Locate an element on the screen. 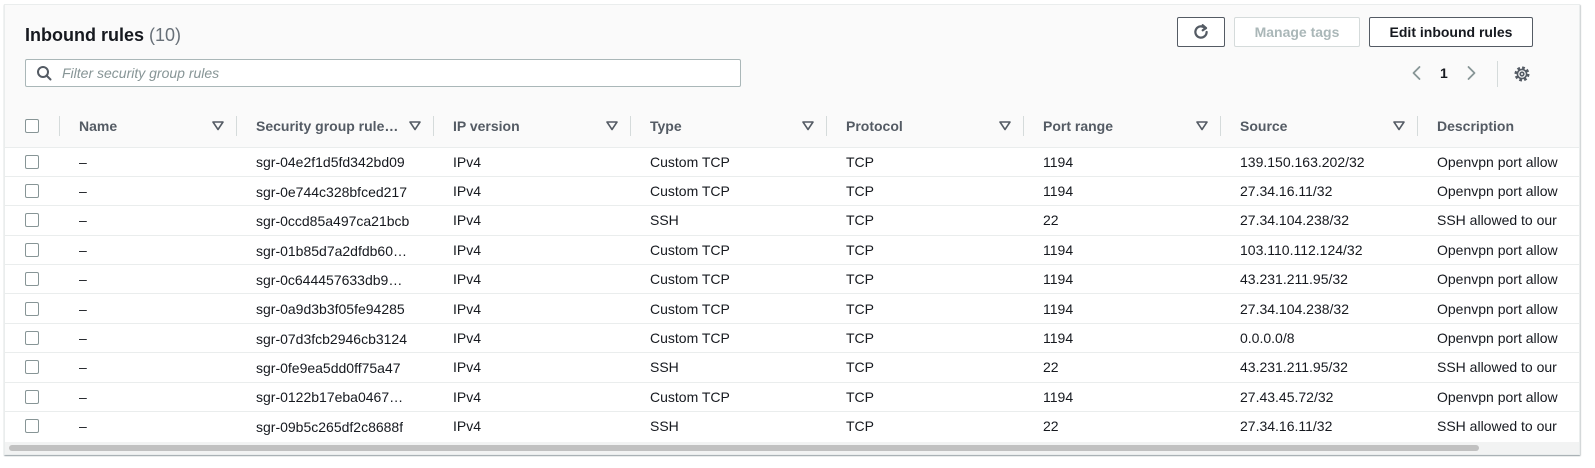  rule-id-cell: sgr-07d3fcb2946cb3124 is located at coordinates (334, 337).